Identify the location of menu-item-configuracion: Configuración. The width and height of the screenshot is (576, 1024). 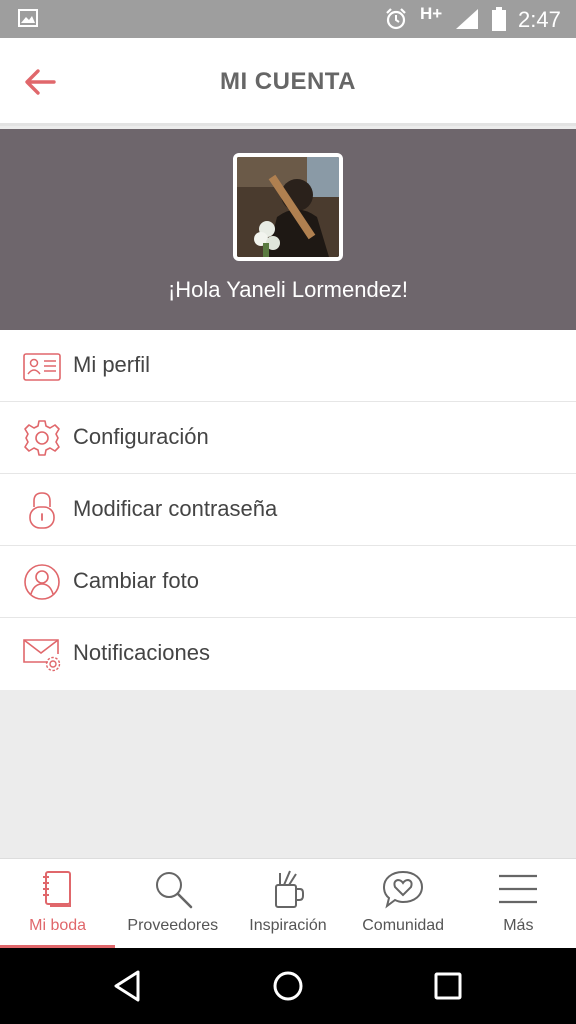
(288, 438).